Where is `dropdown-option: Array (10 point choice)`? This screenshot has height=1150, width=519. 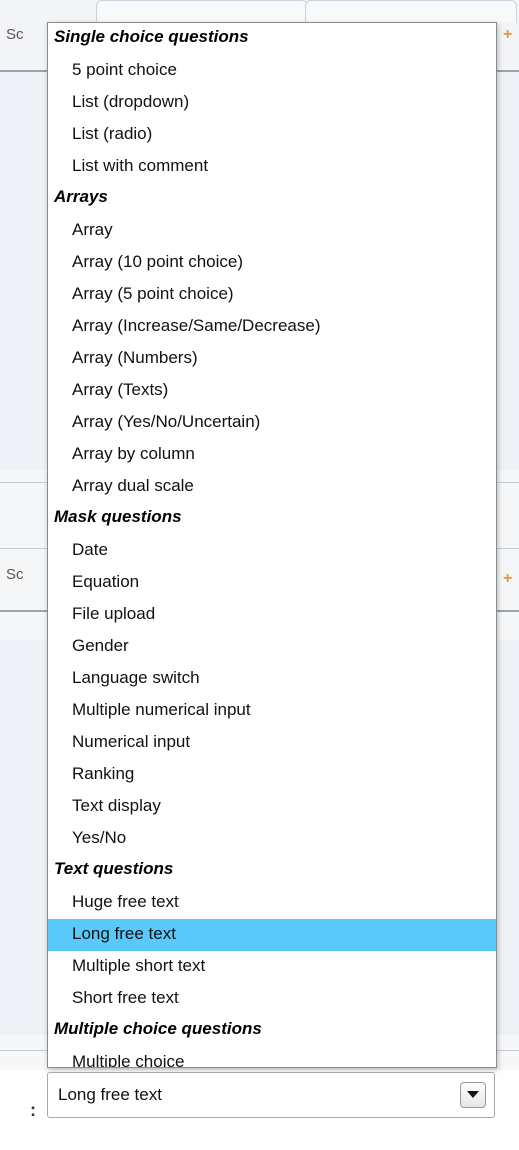 dropdown-option: Array (10 point choice) is located at coordinates (272, 263).